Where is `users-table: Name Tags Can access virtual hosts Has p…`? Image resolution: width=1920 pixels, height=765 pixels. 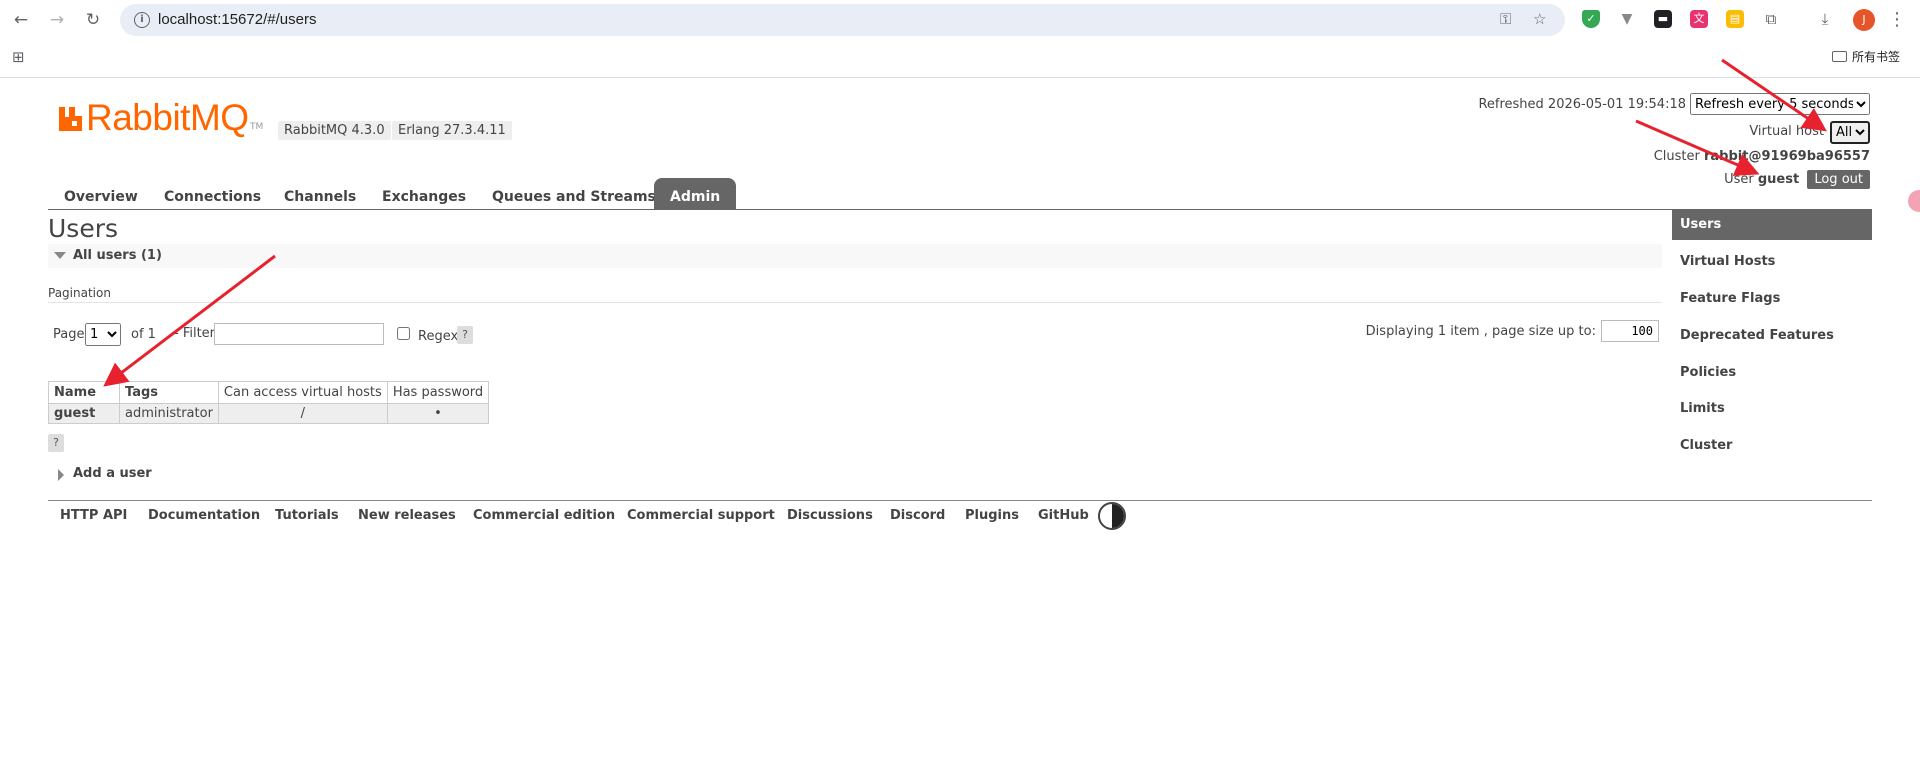
users-table: Name Tags Can access virtual hosts Has p… is located at coordinates (269, 402).